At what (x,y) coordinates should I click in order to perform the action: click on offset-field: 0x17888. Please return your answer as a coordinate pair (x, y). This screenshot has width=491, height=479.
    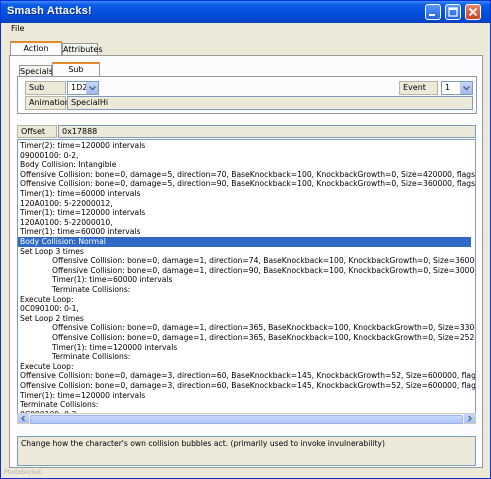
    Looking at the image, I should click on (267, 131).